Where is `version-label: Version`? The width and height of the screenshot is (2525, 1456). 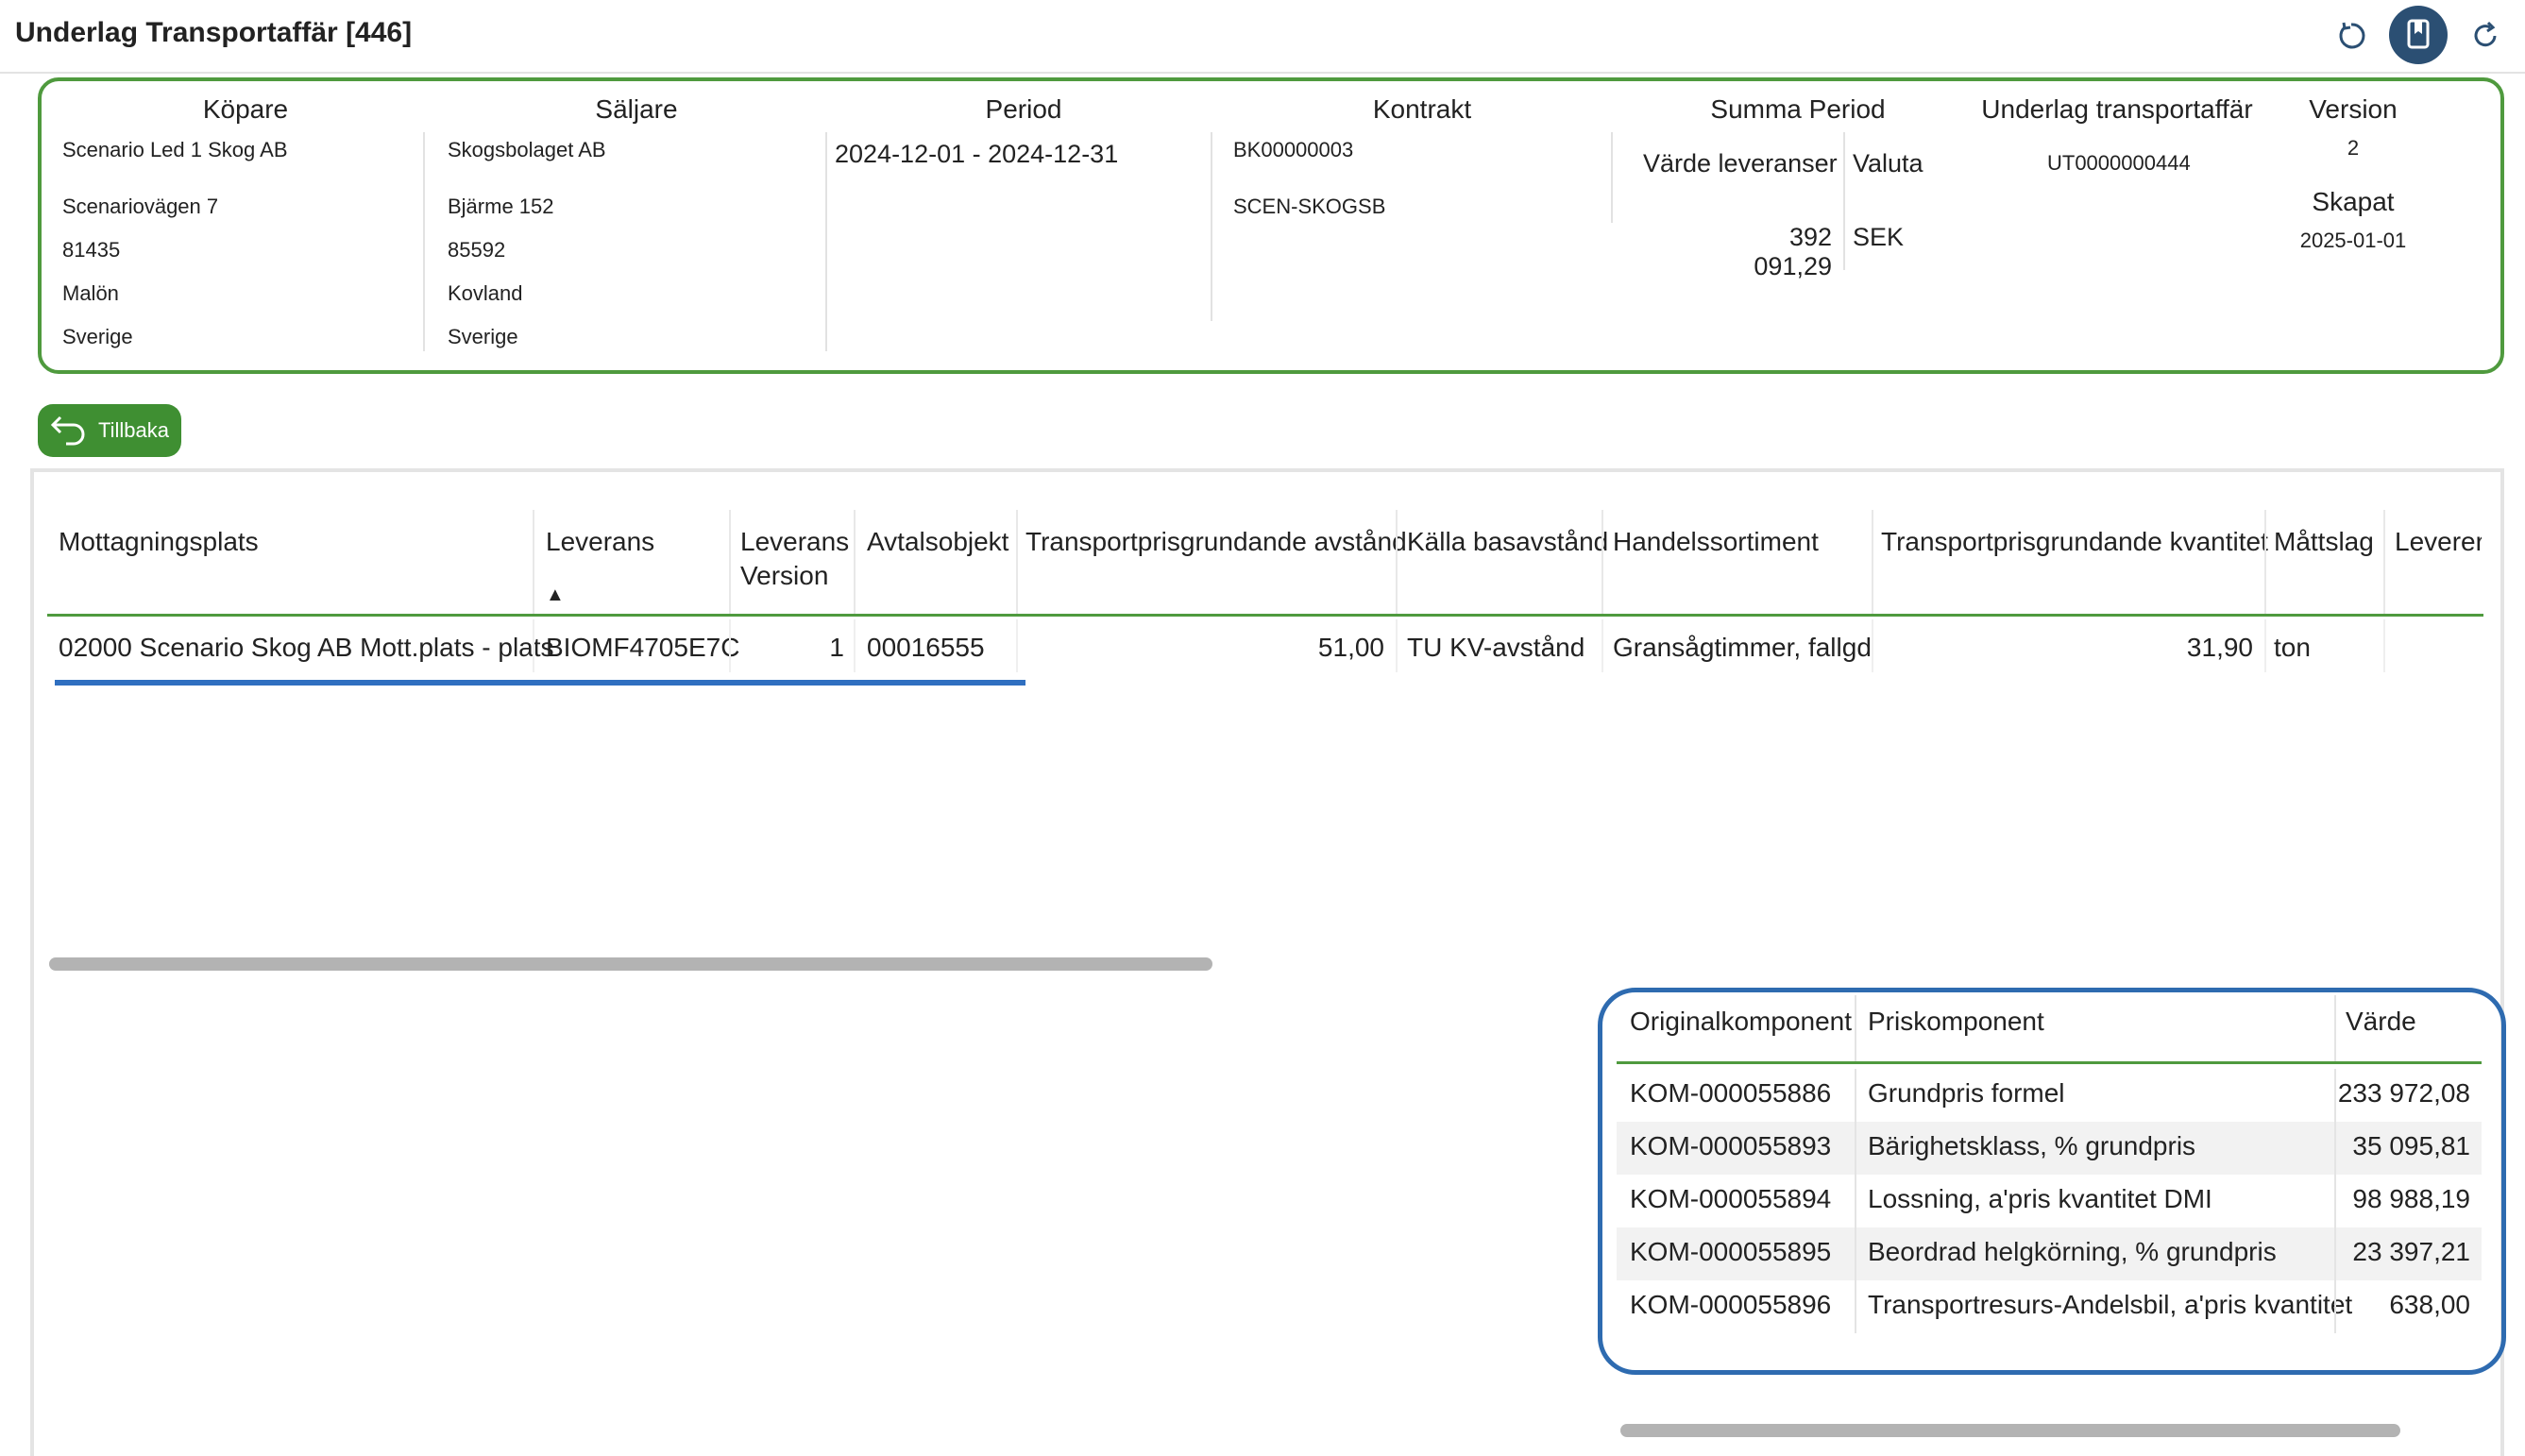 version-label: Version is located at coordinates (2353, 109).